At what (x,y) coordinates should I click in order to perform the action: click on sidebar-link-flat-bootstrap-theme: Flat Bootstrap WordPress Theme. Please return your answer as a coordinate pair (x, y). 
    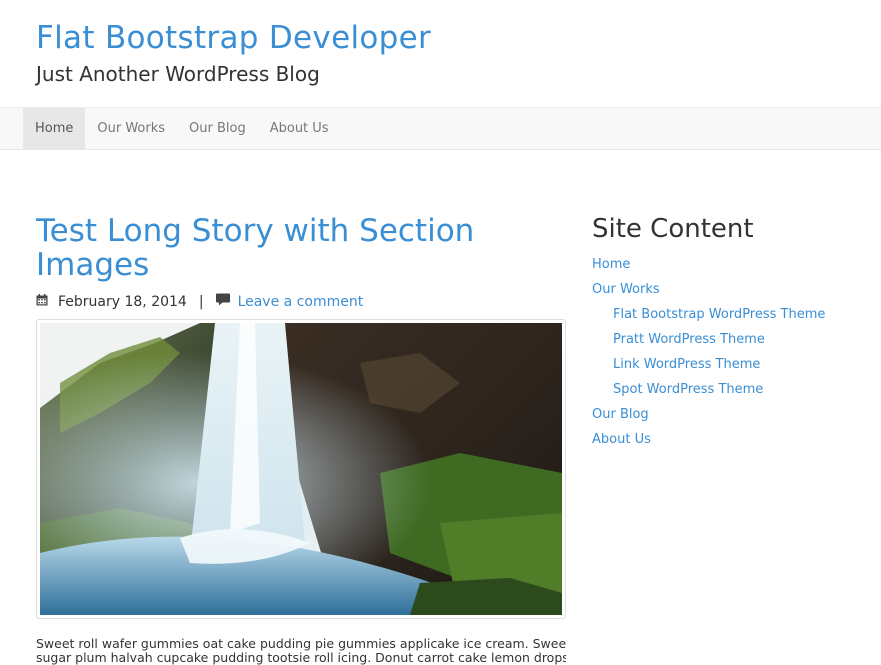
    Looking at the image, I should click on (727, 314).